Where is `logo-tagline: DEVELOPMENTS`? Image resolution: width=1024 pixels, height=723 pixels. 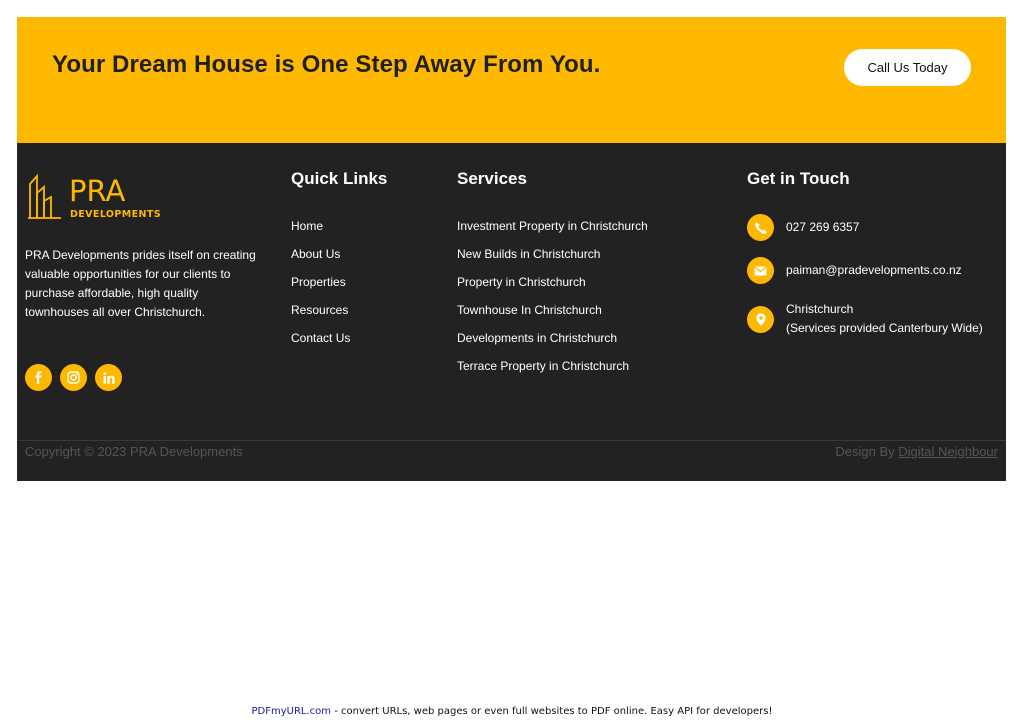 logo-tagline: DEVELOPMENTS is located at coordinates (115, 214).